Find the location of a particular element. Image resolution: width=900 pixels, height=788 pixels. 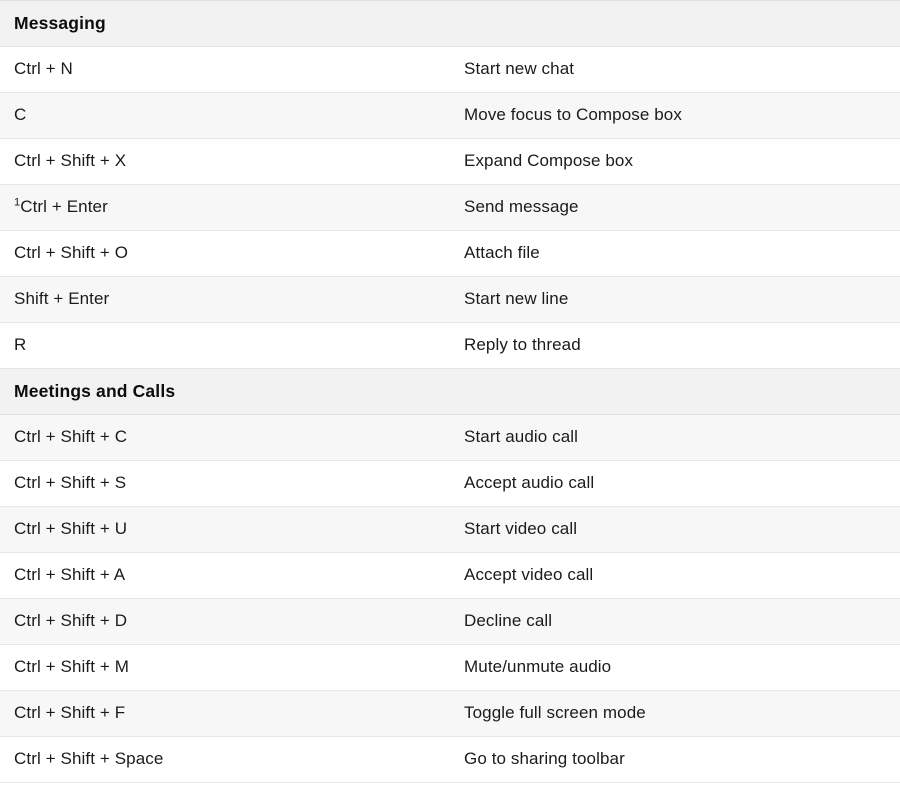

shortcut-action-cell: Toggle full screen mode is located at coordinates (675, 713).